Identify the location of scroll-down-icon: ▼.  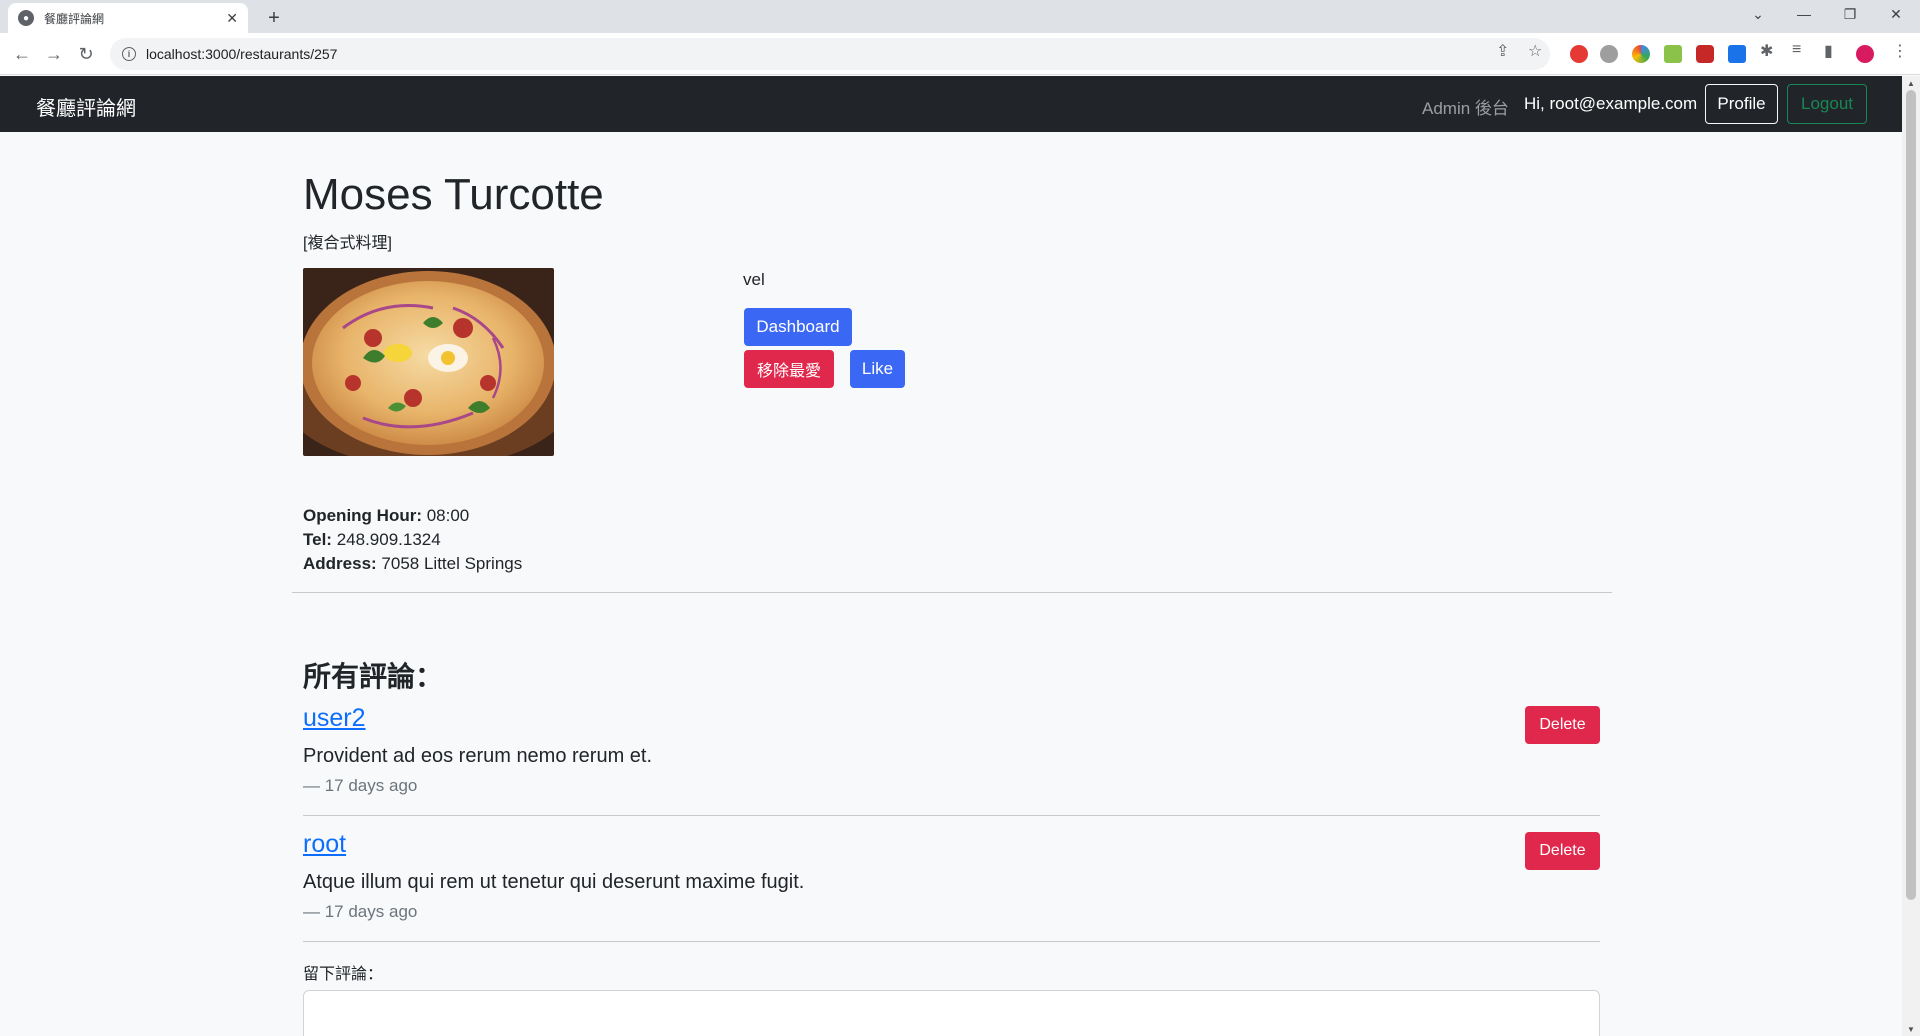
(1911, 1029).